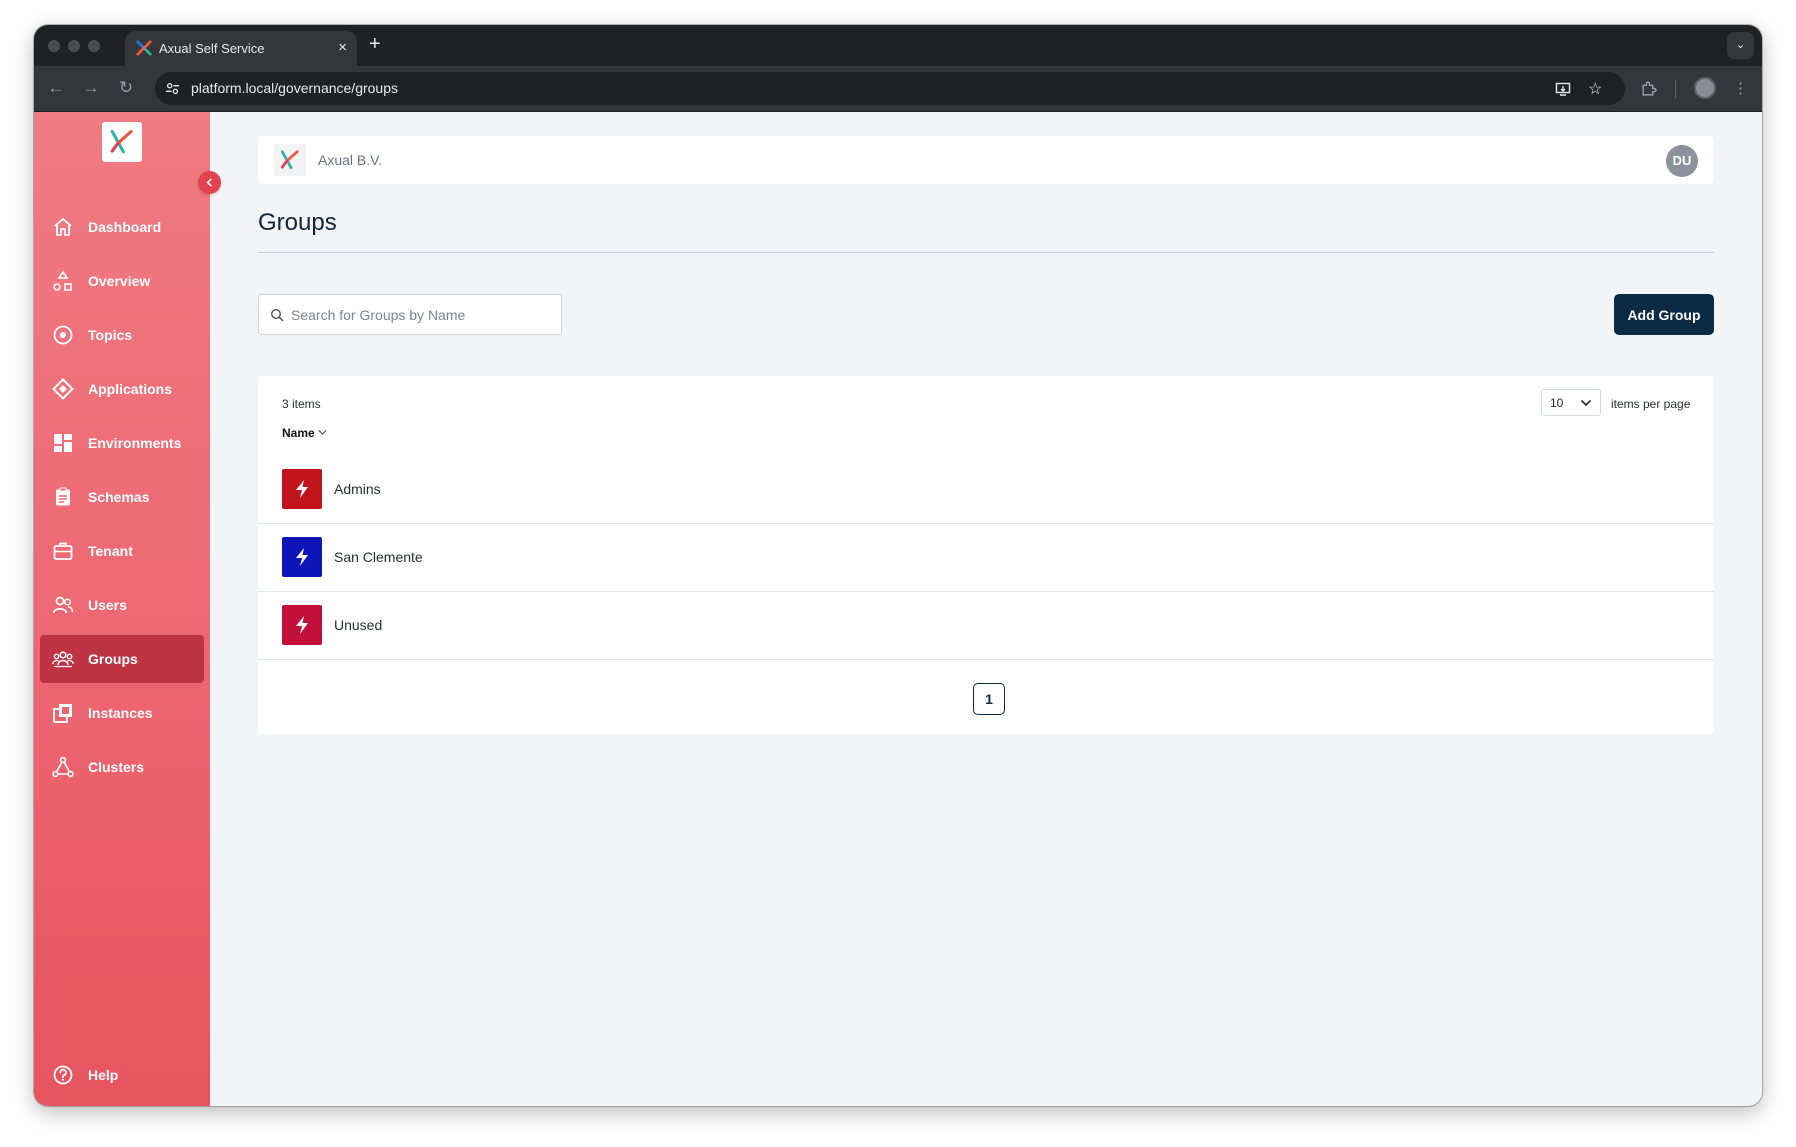 This screenshot has width=1796, height=1147. What do you see at coordinates (1563, 89) in the screenshot?
I see `cast-icon` at bounding box center [1563, 89].